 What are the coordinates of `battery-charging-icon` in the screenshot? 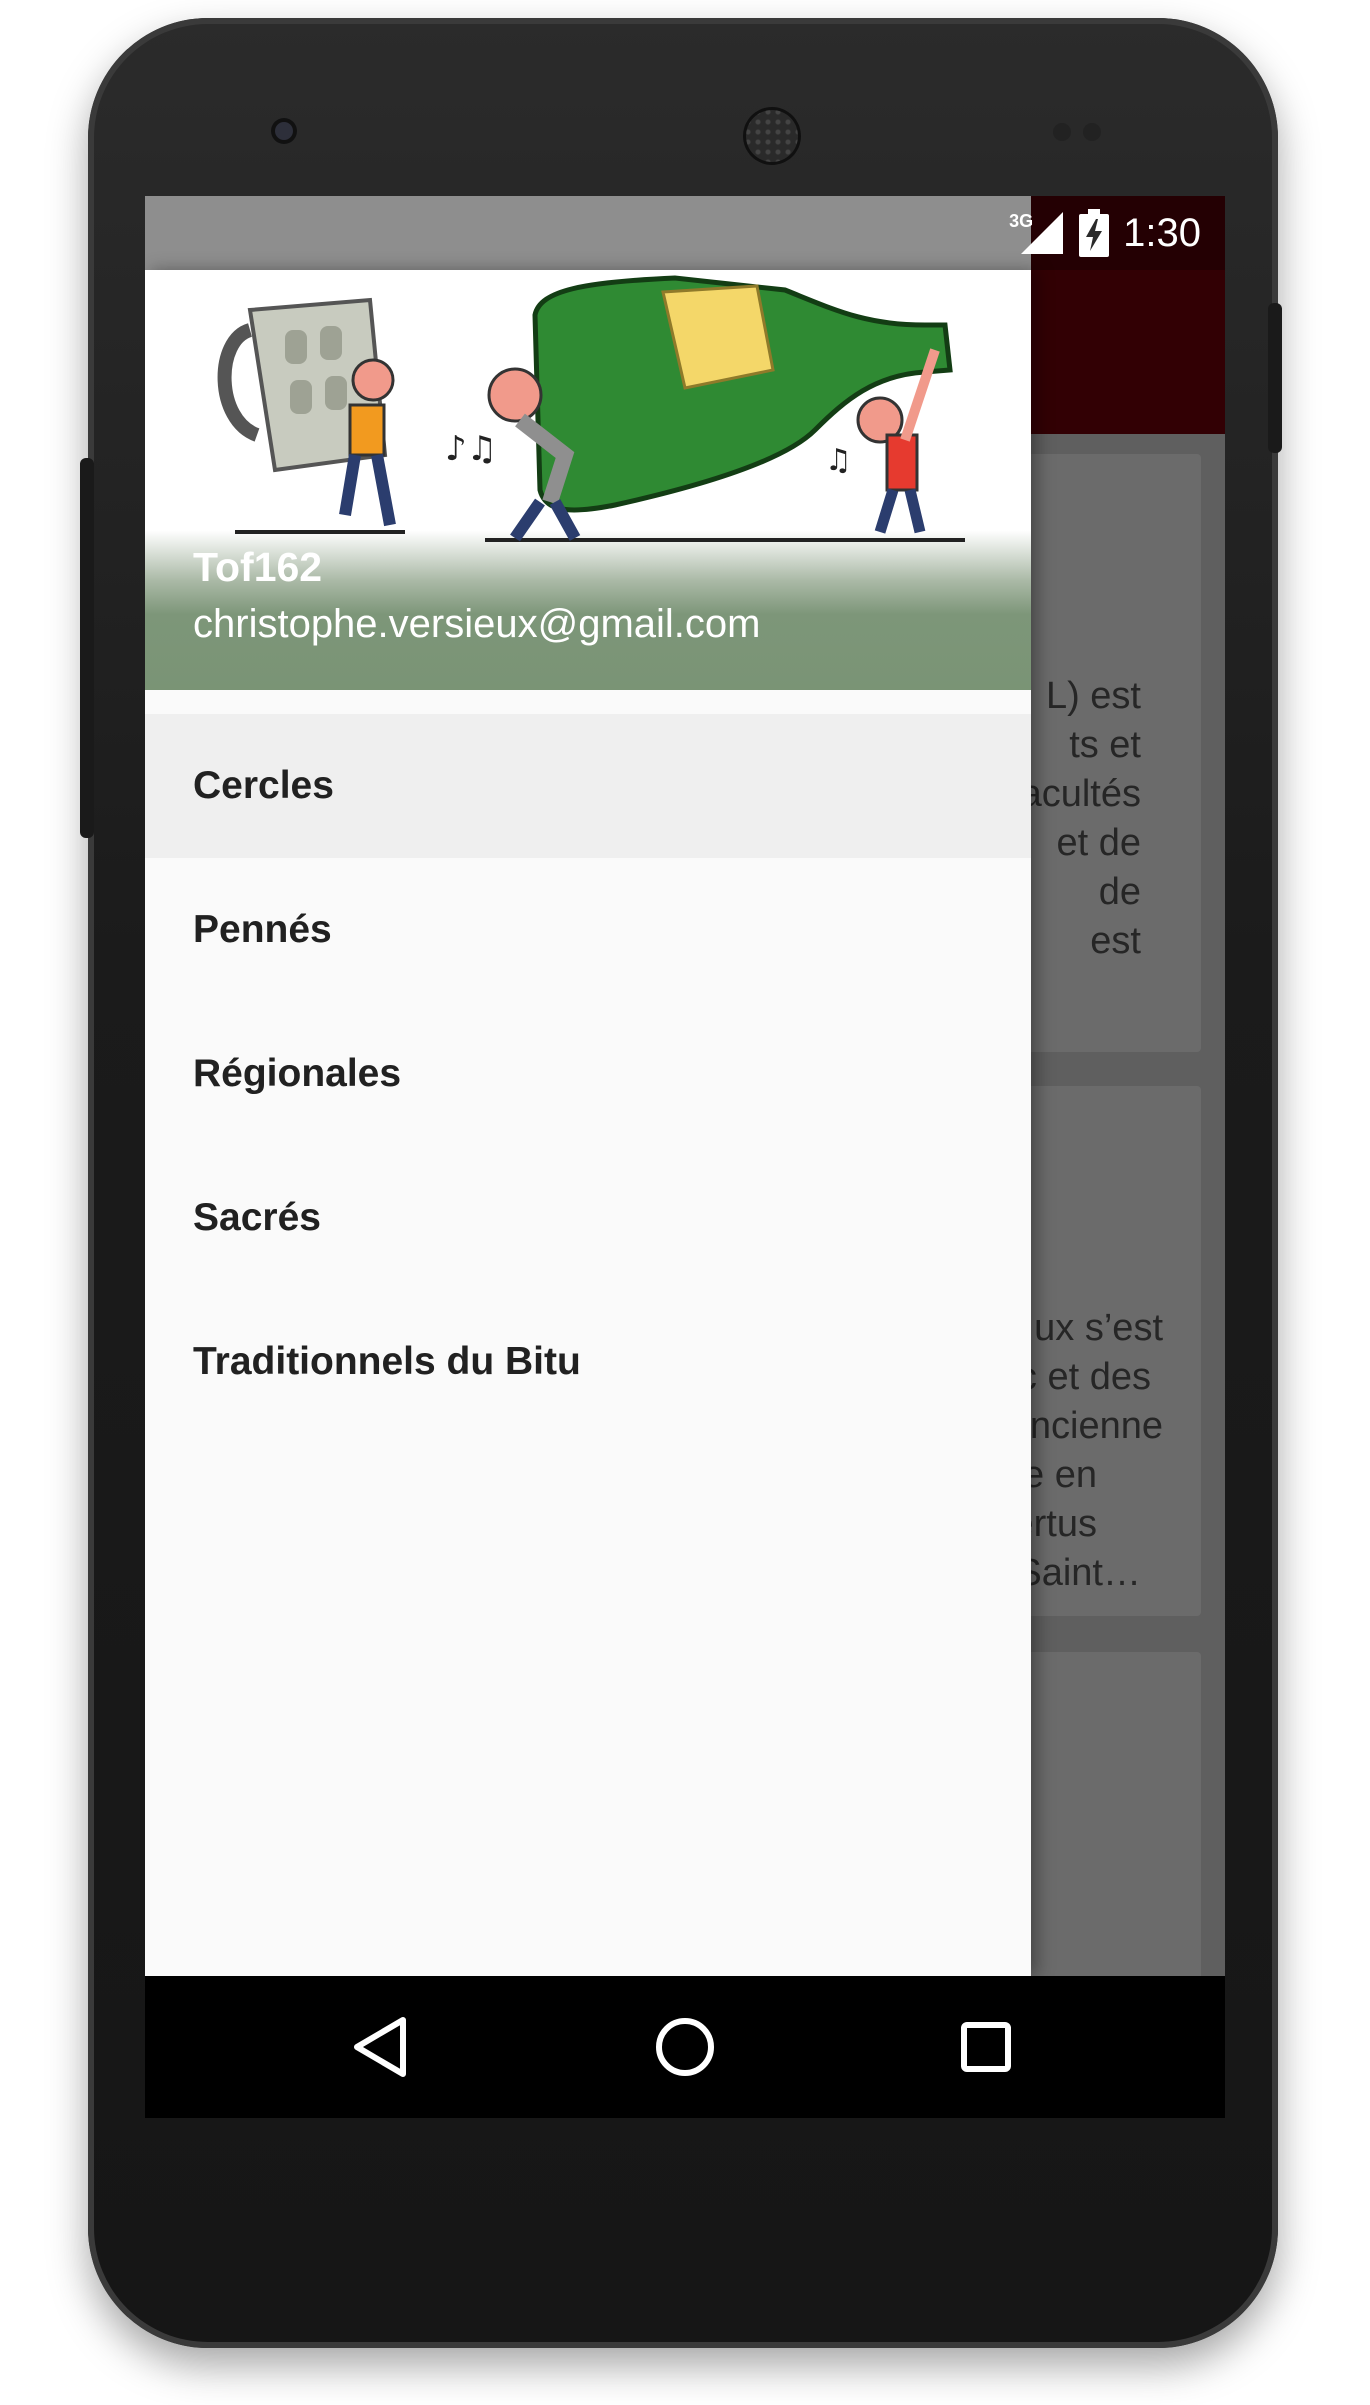 It's located at (1094, 233).